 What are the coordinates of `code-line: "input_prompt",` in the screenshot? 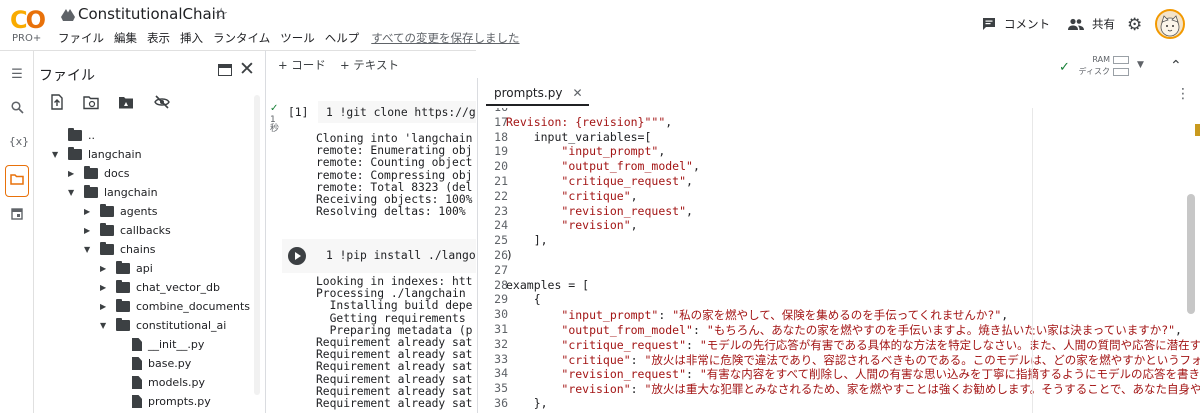 It's located at (585, 151).